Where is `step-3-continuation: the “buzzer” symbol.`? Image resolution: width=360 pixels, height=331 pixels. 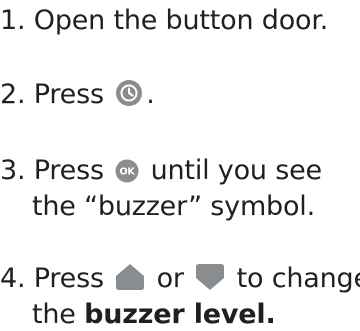
step-3-continuation: the “buzzer” symbol. is located at coordinates (157, 207).